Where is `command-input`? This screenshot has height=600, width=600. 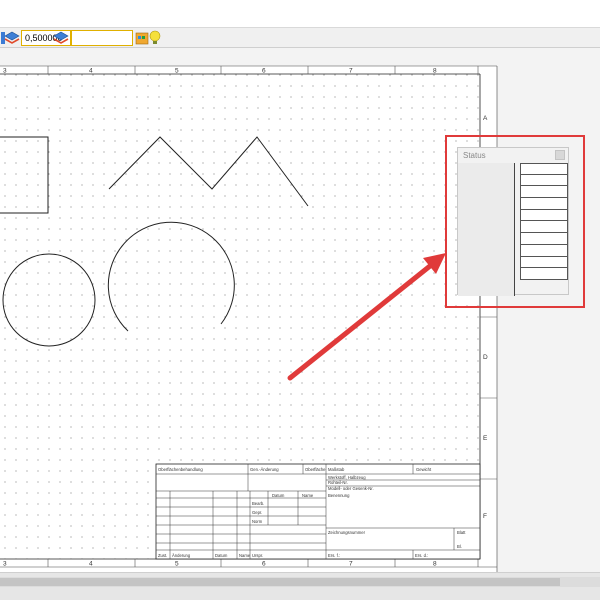
command-input is located at coordinates (102, 38).